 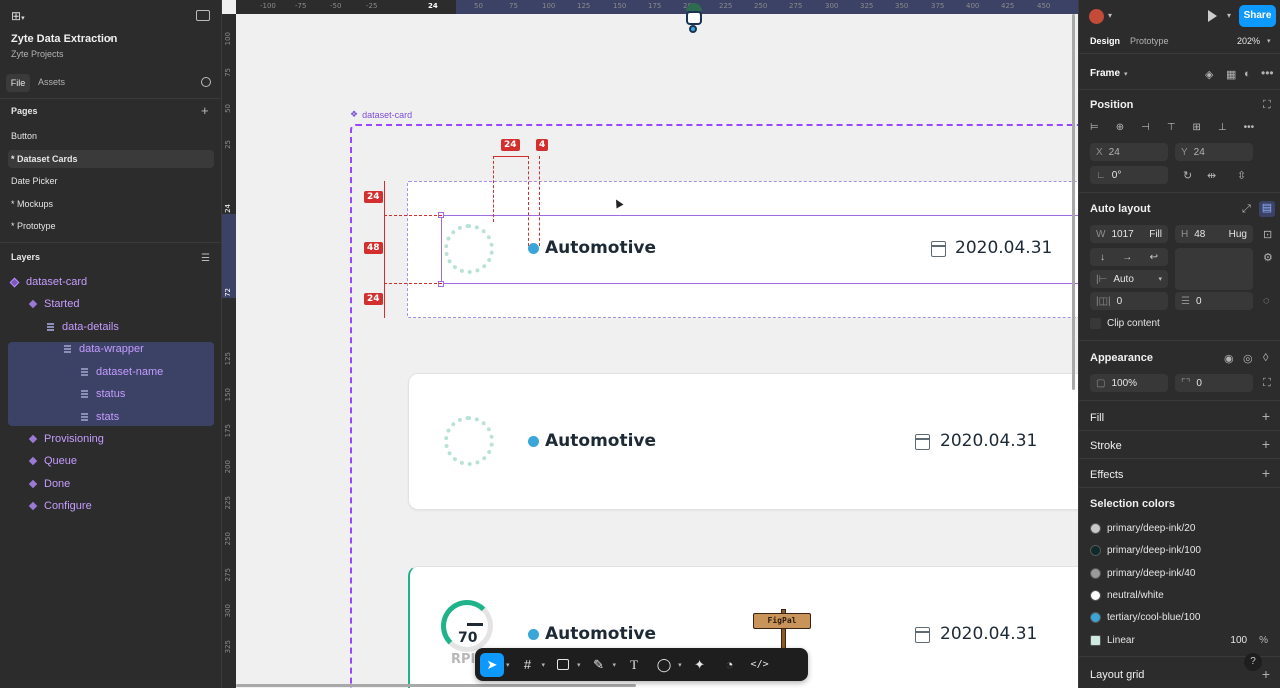 I want to click on component-icon: ◈, so click(x=1209, y=74).